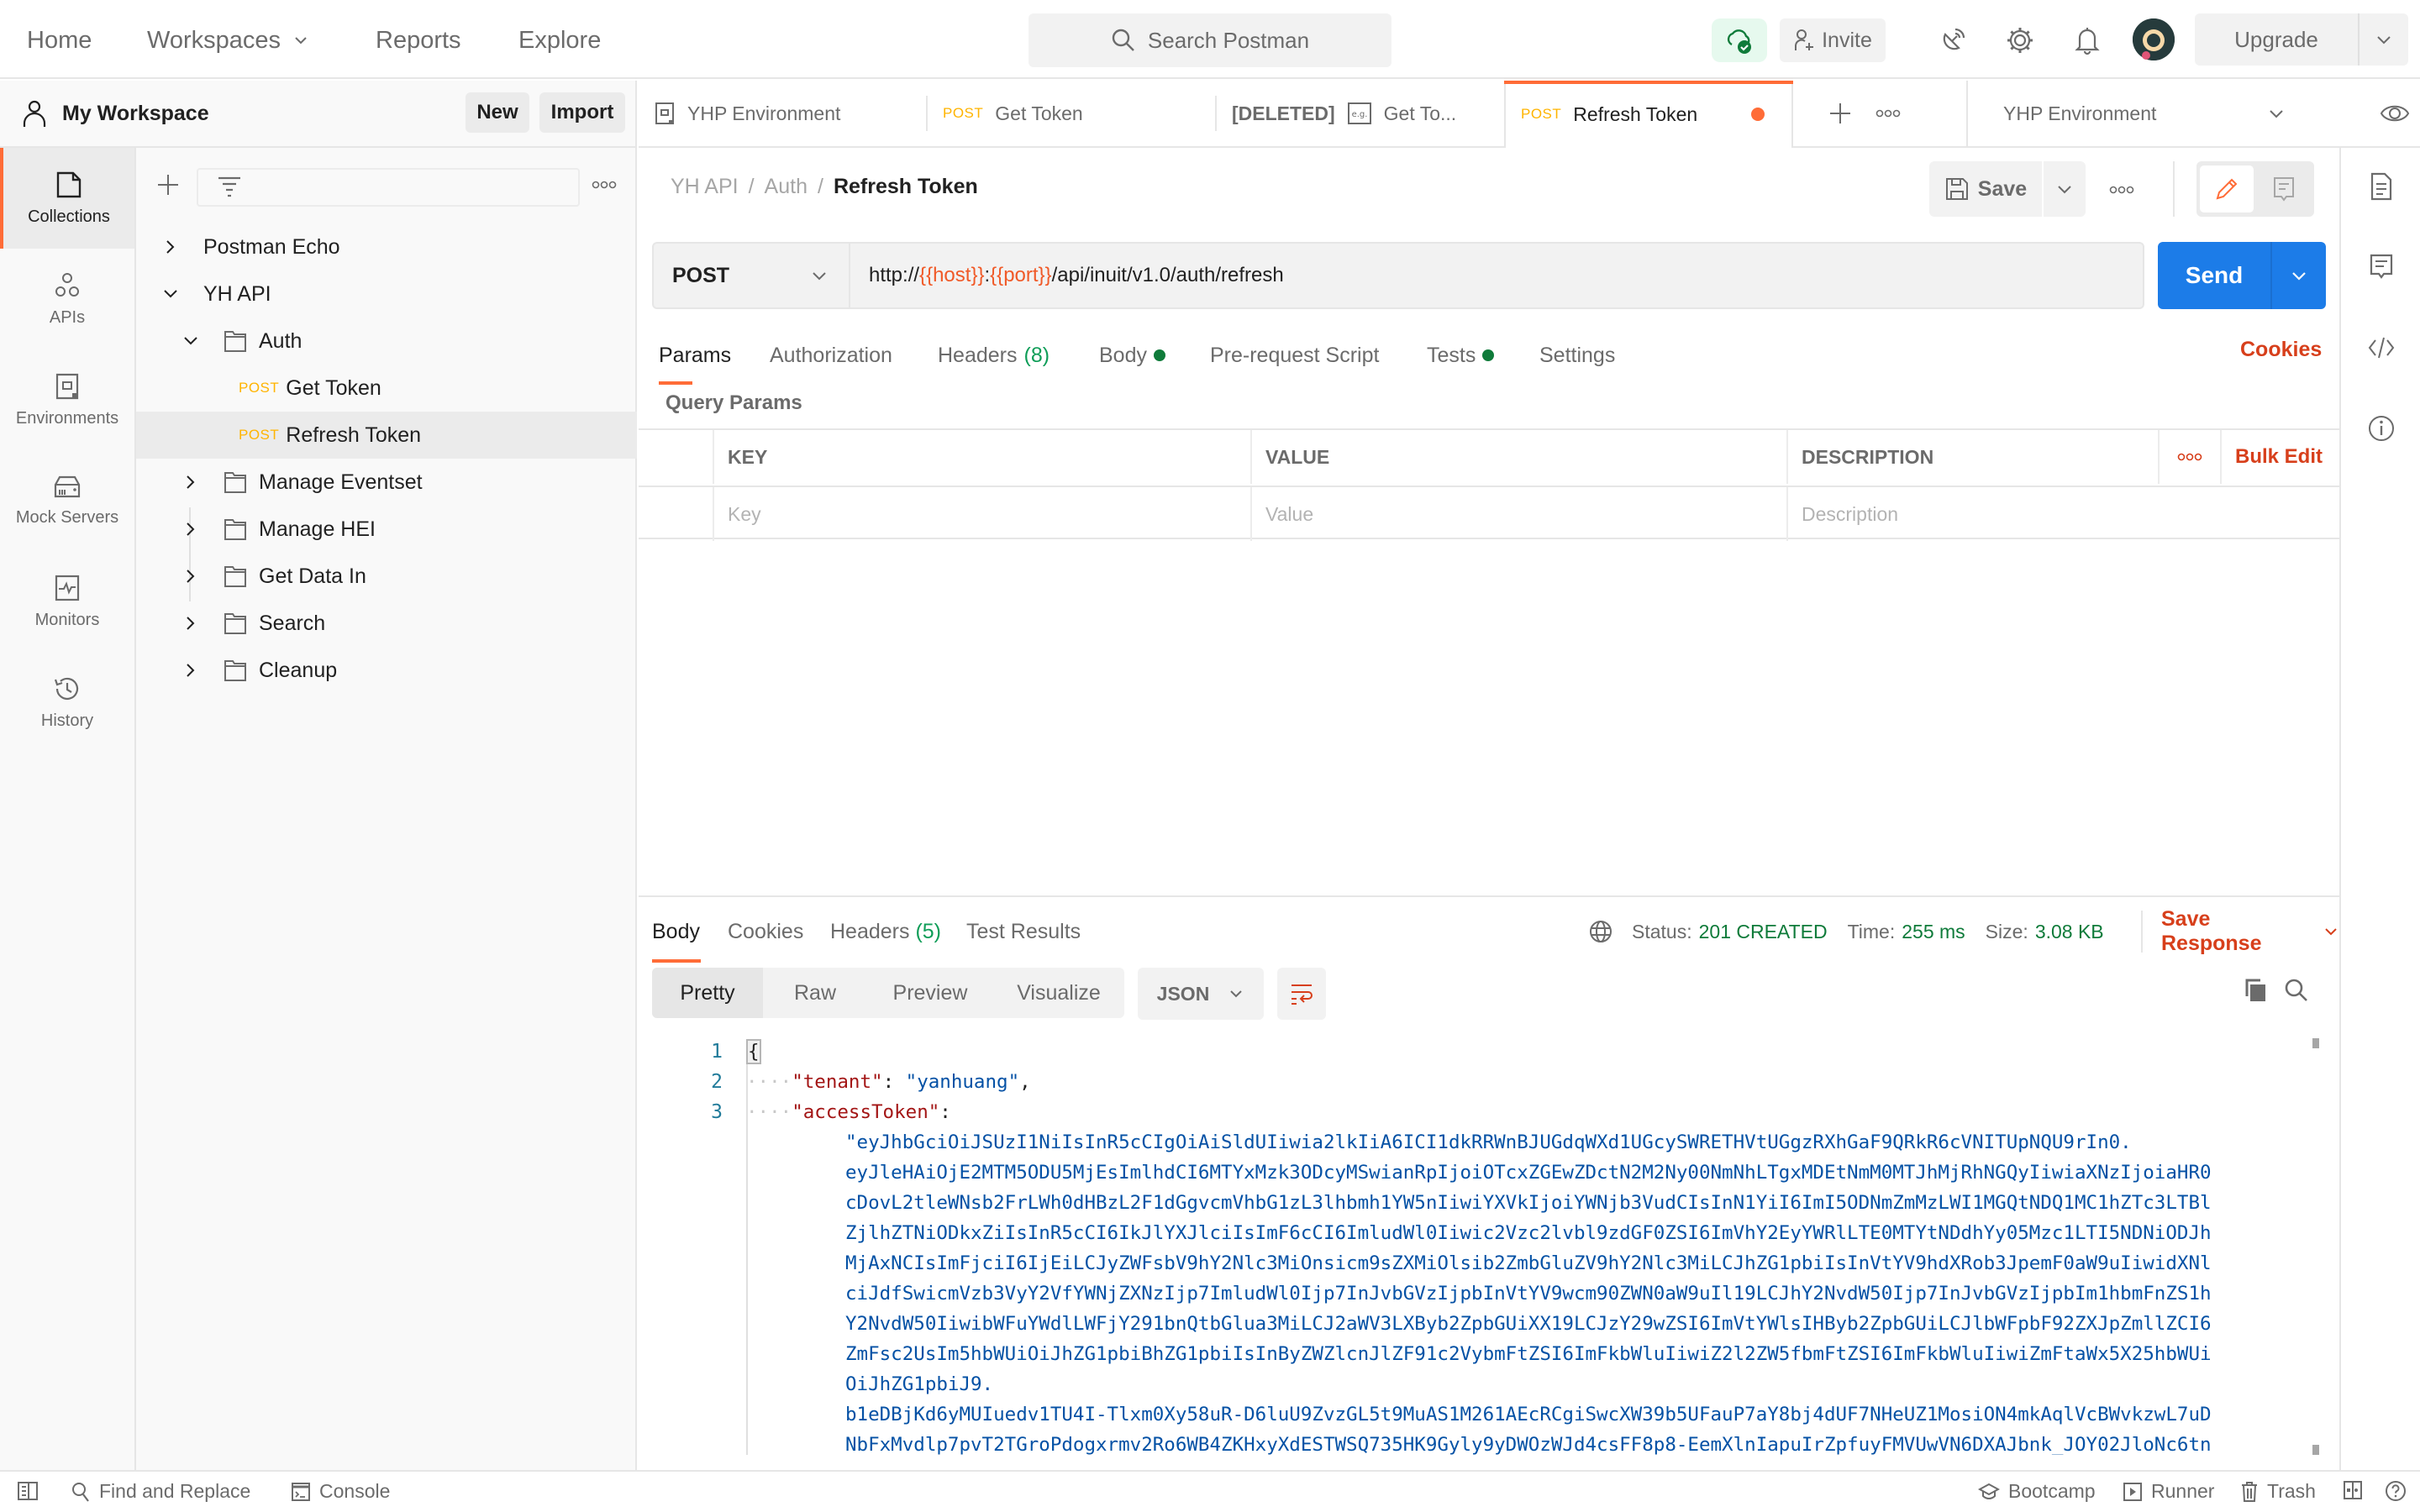 The width and height of the screenshot is (2420, 1512). What do you see at coordinates (1888, 113) in the screenshot?
I see `tab-options-icon` at bounding box center [1888, 113].